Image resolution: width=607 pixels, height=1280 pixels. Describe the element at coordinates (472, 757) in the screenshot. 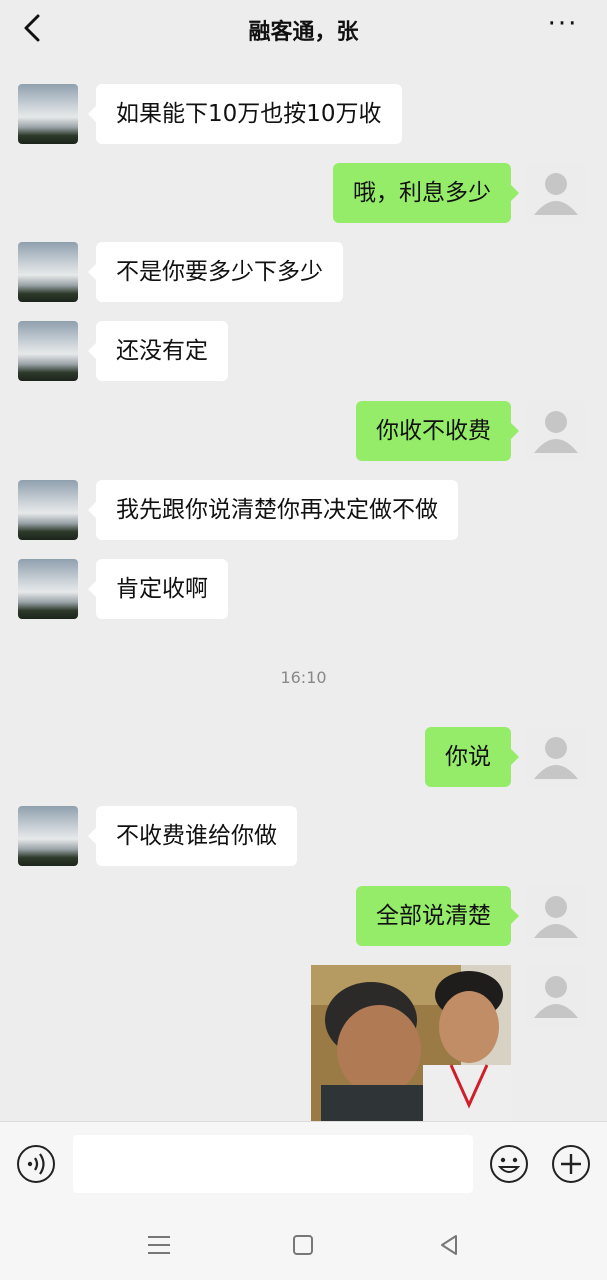

I see `message-bubble-outgoing: 你说` at that location.